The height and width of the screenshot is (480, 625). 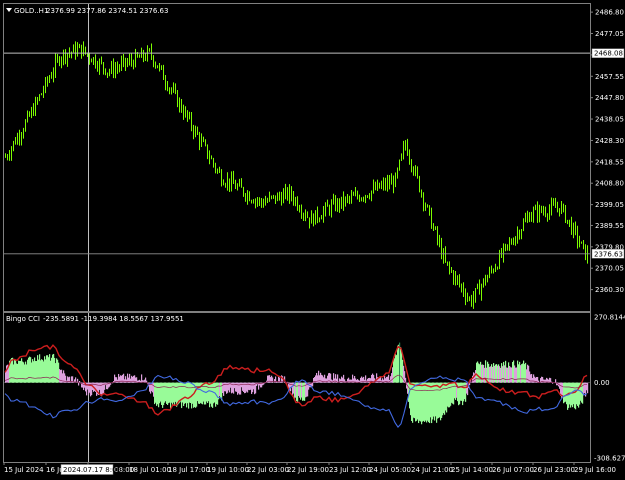 What do you see at coordinates (609, 226) in the screenshot?
I see `price-tick-label: 2389.55` at bounding box center [609, 226].